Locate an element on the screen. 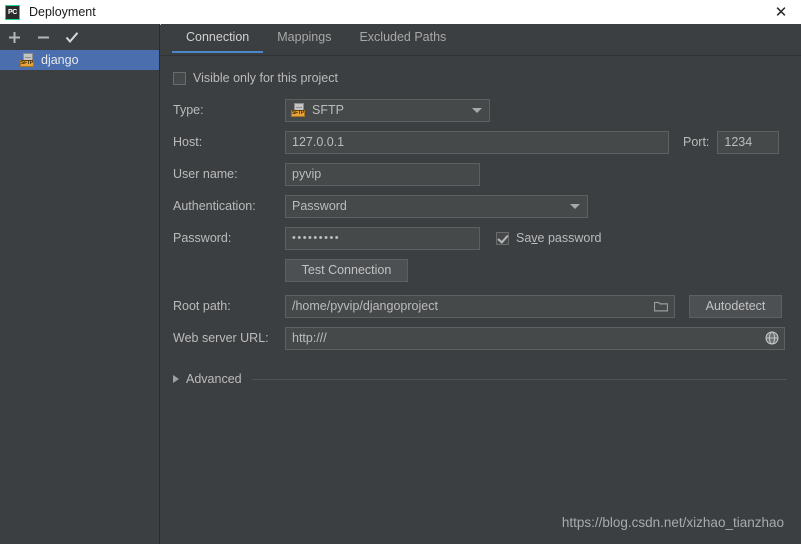  web-server-url-value: http:/// is located at coordinates (309, 338).